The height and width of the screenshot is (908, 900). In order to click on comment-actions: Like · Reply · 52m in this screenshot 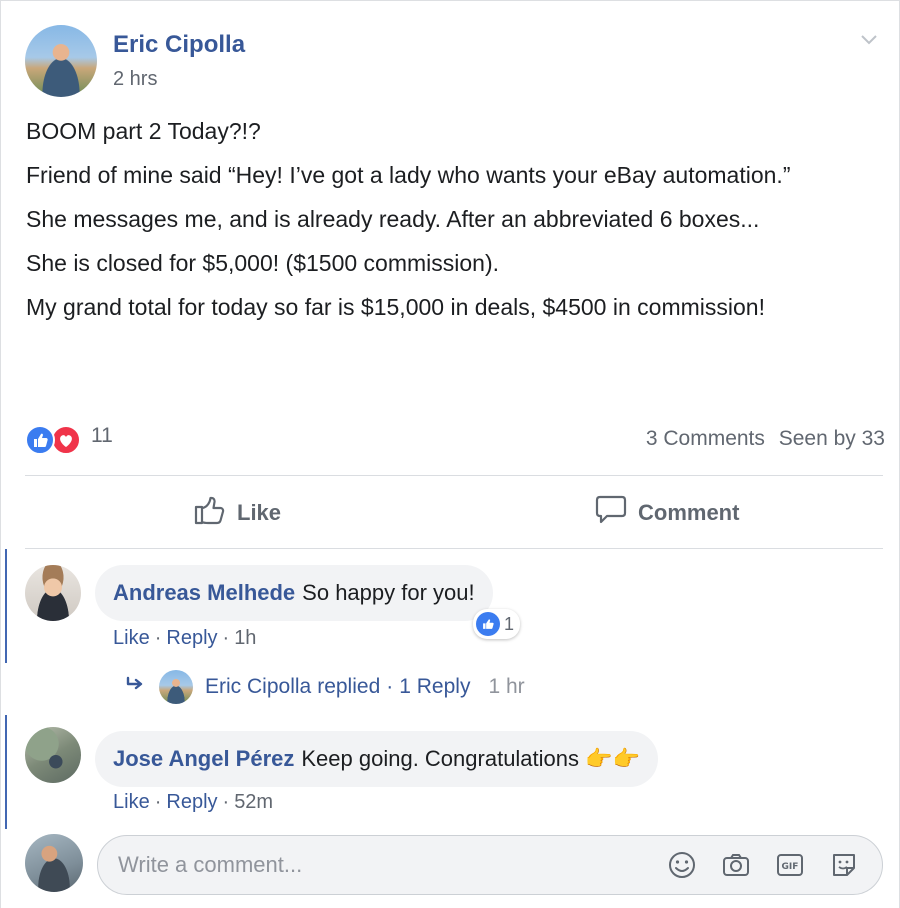, I will do `click(193, 802)`.